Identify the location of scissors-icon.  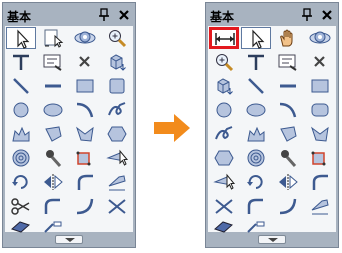
(21, 206).